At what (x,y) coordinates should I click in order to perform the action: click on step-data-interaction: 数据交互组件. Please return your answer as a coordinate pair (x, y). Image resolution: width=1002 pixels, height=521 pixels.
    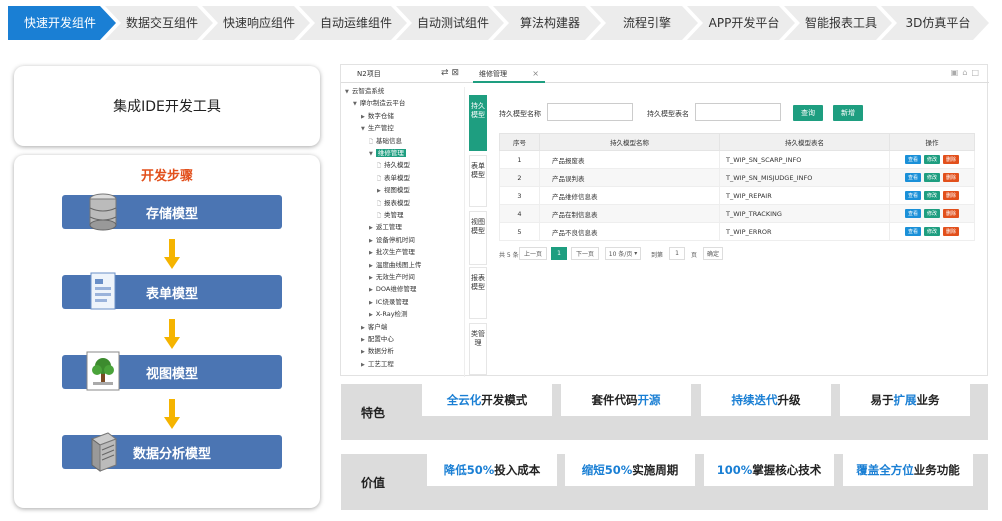
    Looking at the image, I should click on (159, 23).